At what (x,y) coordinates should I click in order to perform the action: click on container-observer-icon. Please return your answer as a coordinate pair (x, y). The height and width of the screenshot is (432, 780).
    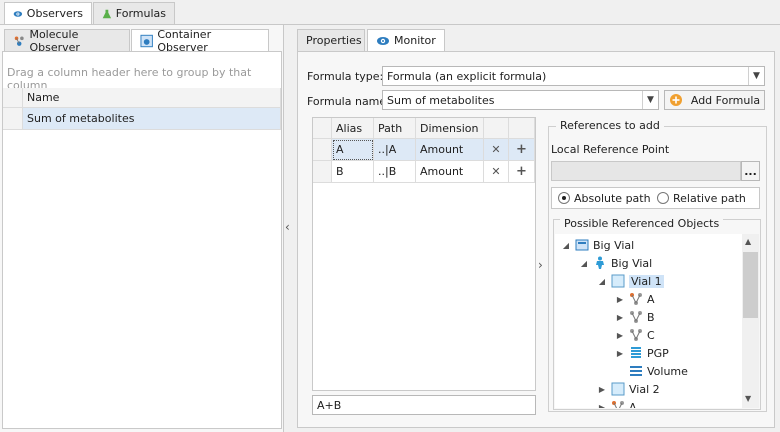
    Looking at the image, I should click on (146, 40).